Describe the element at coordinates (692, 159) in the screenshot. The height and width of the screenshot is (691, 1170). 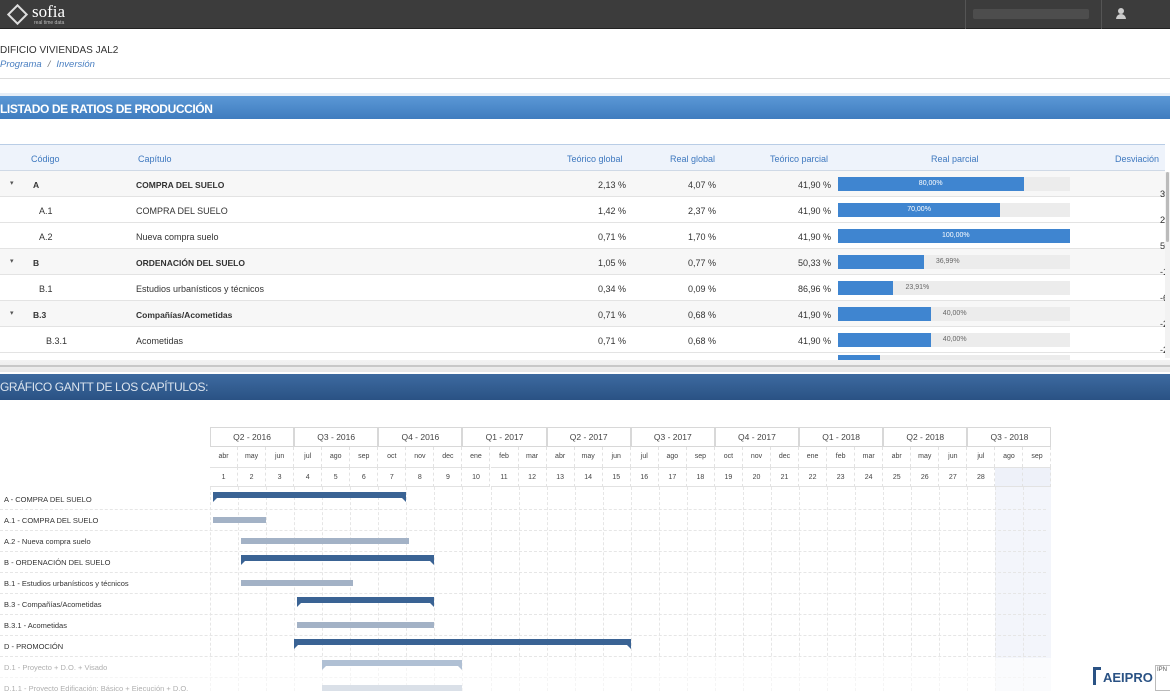
I see `col-real-global: Real global` at that location.